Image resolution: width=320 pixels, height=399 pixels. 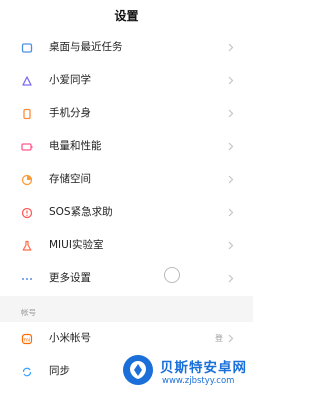 I want to click on battery-icon, so click(x=27, y=147).